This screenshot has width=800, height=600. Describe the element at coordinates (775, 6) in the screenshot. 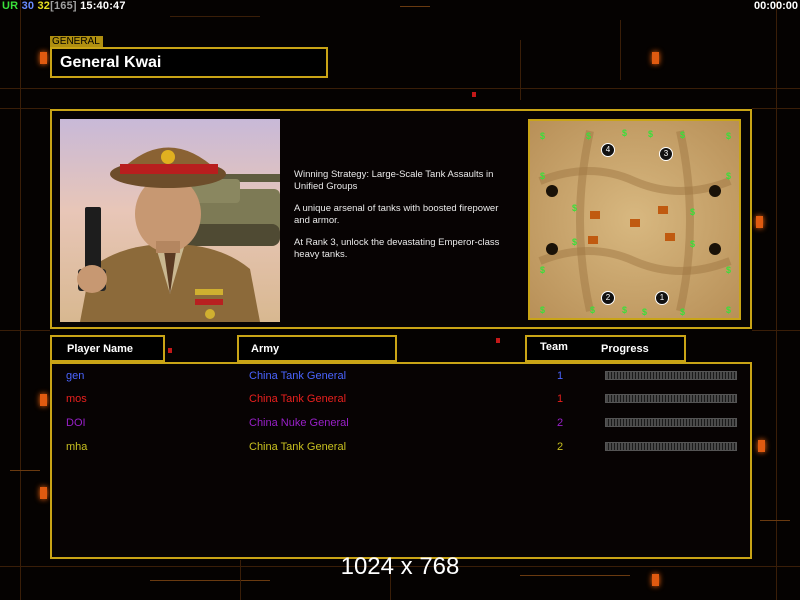

I see `game-timer: 00:00:00` at that location.